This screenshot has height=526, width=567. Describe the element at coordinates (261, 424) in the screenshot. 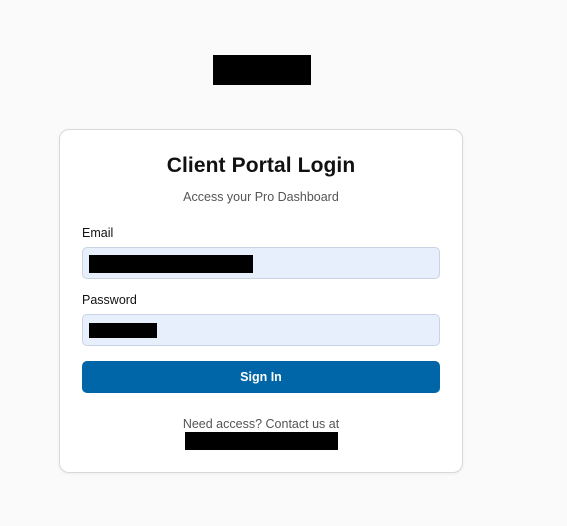

I see `contact-text: Need access? Contact us at` at that location.